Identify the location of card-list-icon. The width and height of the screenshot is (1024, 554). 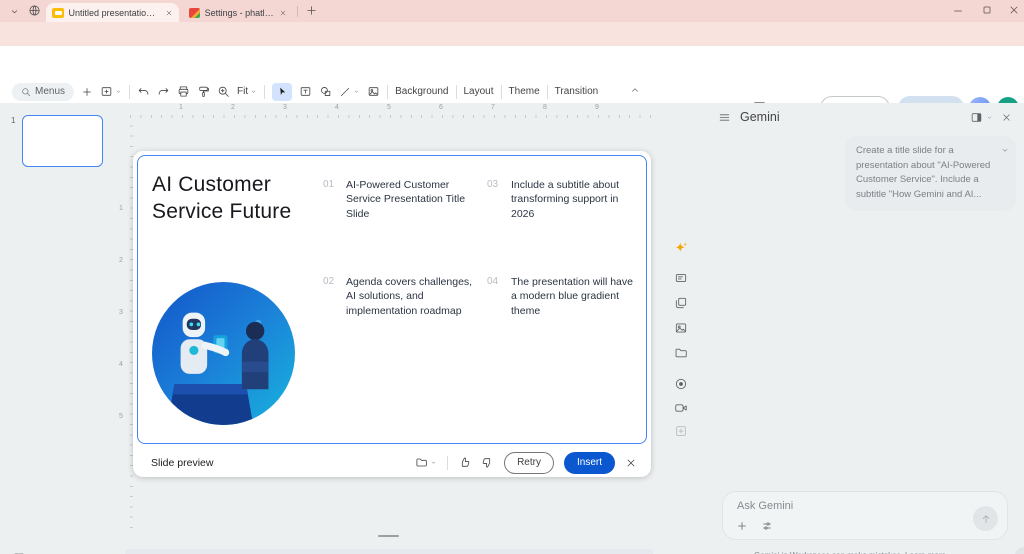
(681, 278).